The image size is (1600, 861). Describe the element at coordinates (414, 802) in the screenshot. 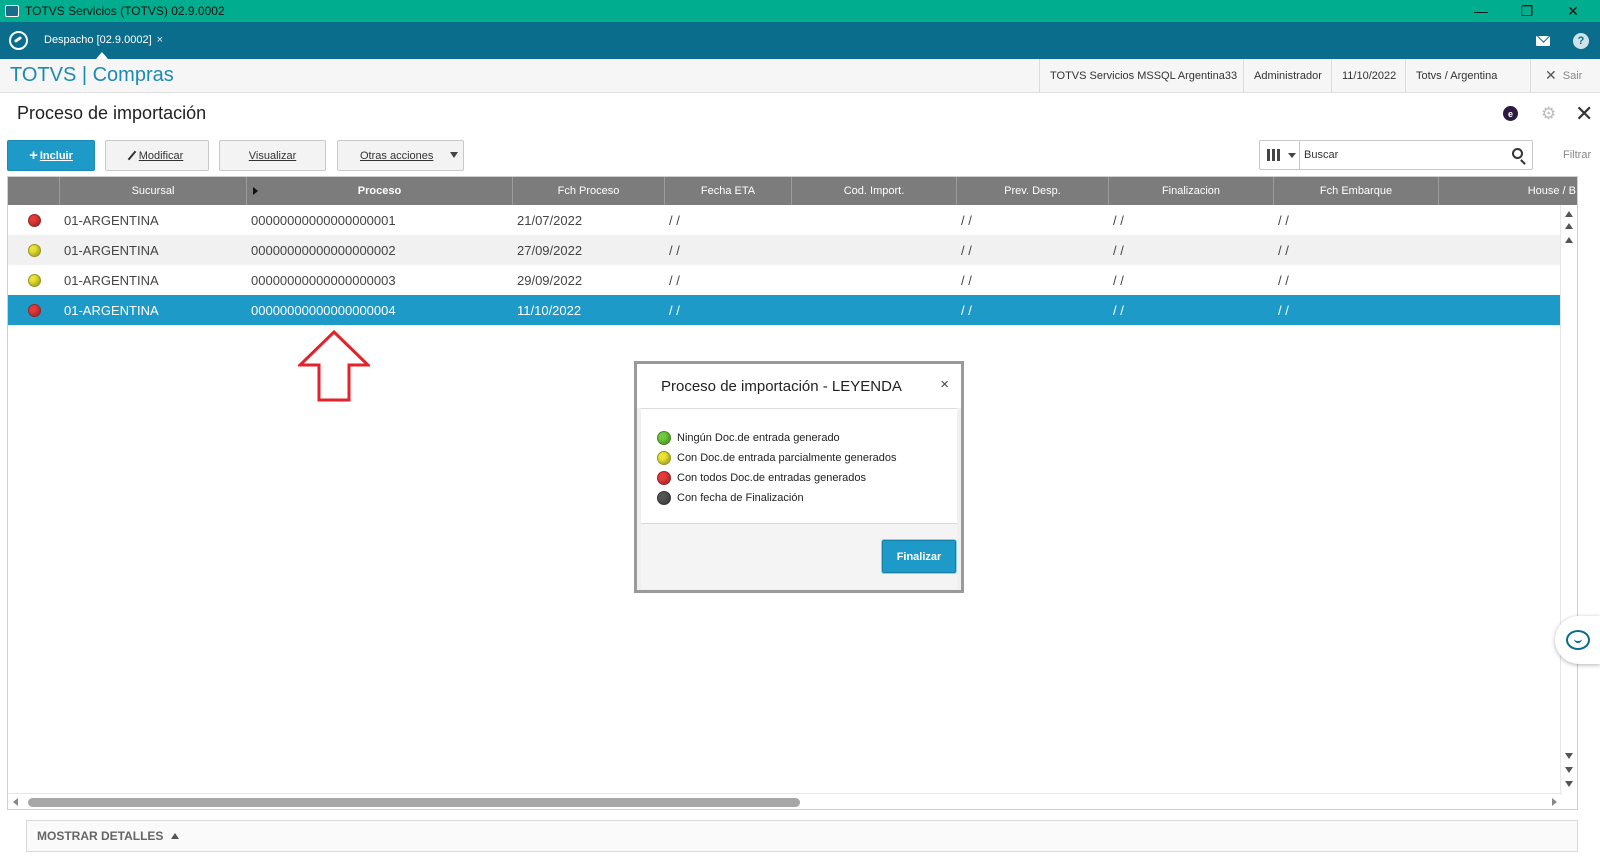

I see `horizontal-scroll-thumb` at that location.